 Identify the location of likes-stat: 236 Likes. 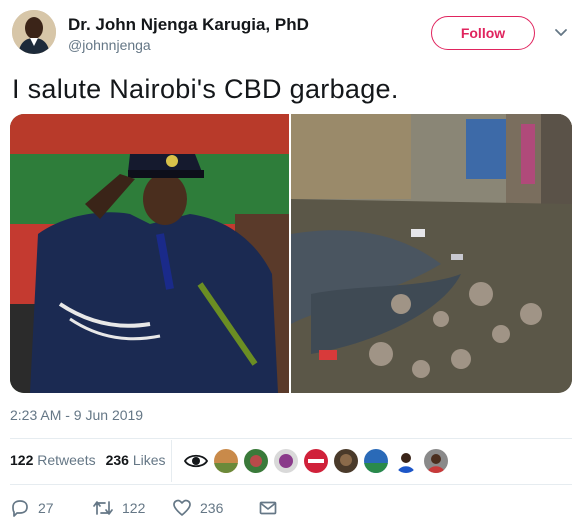
(136, 460).